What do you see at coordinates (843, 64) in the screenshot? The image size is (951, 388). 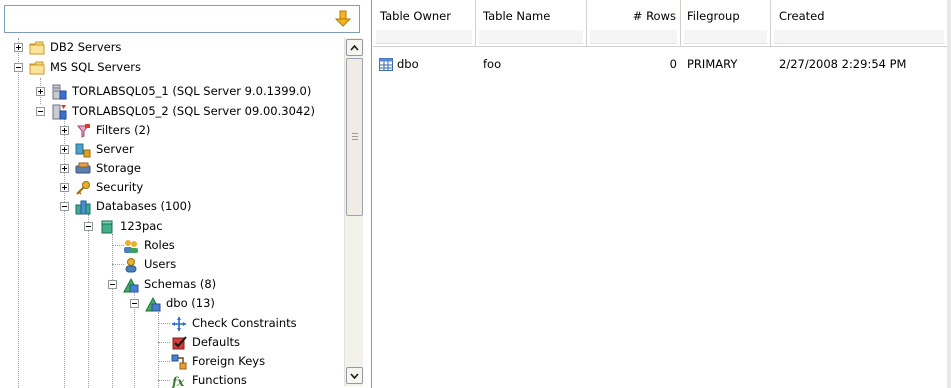 I see `cell-created: 2/27/2008 2:29:54 PM` at bounding box center [843, 64].